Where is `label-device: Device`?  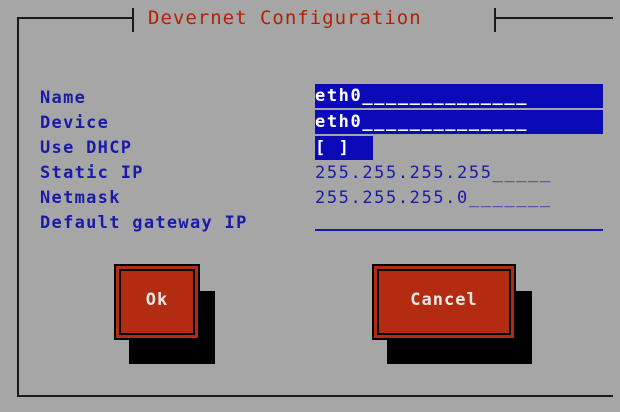
label-device: Device is located at coordinates (75, 123).